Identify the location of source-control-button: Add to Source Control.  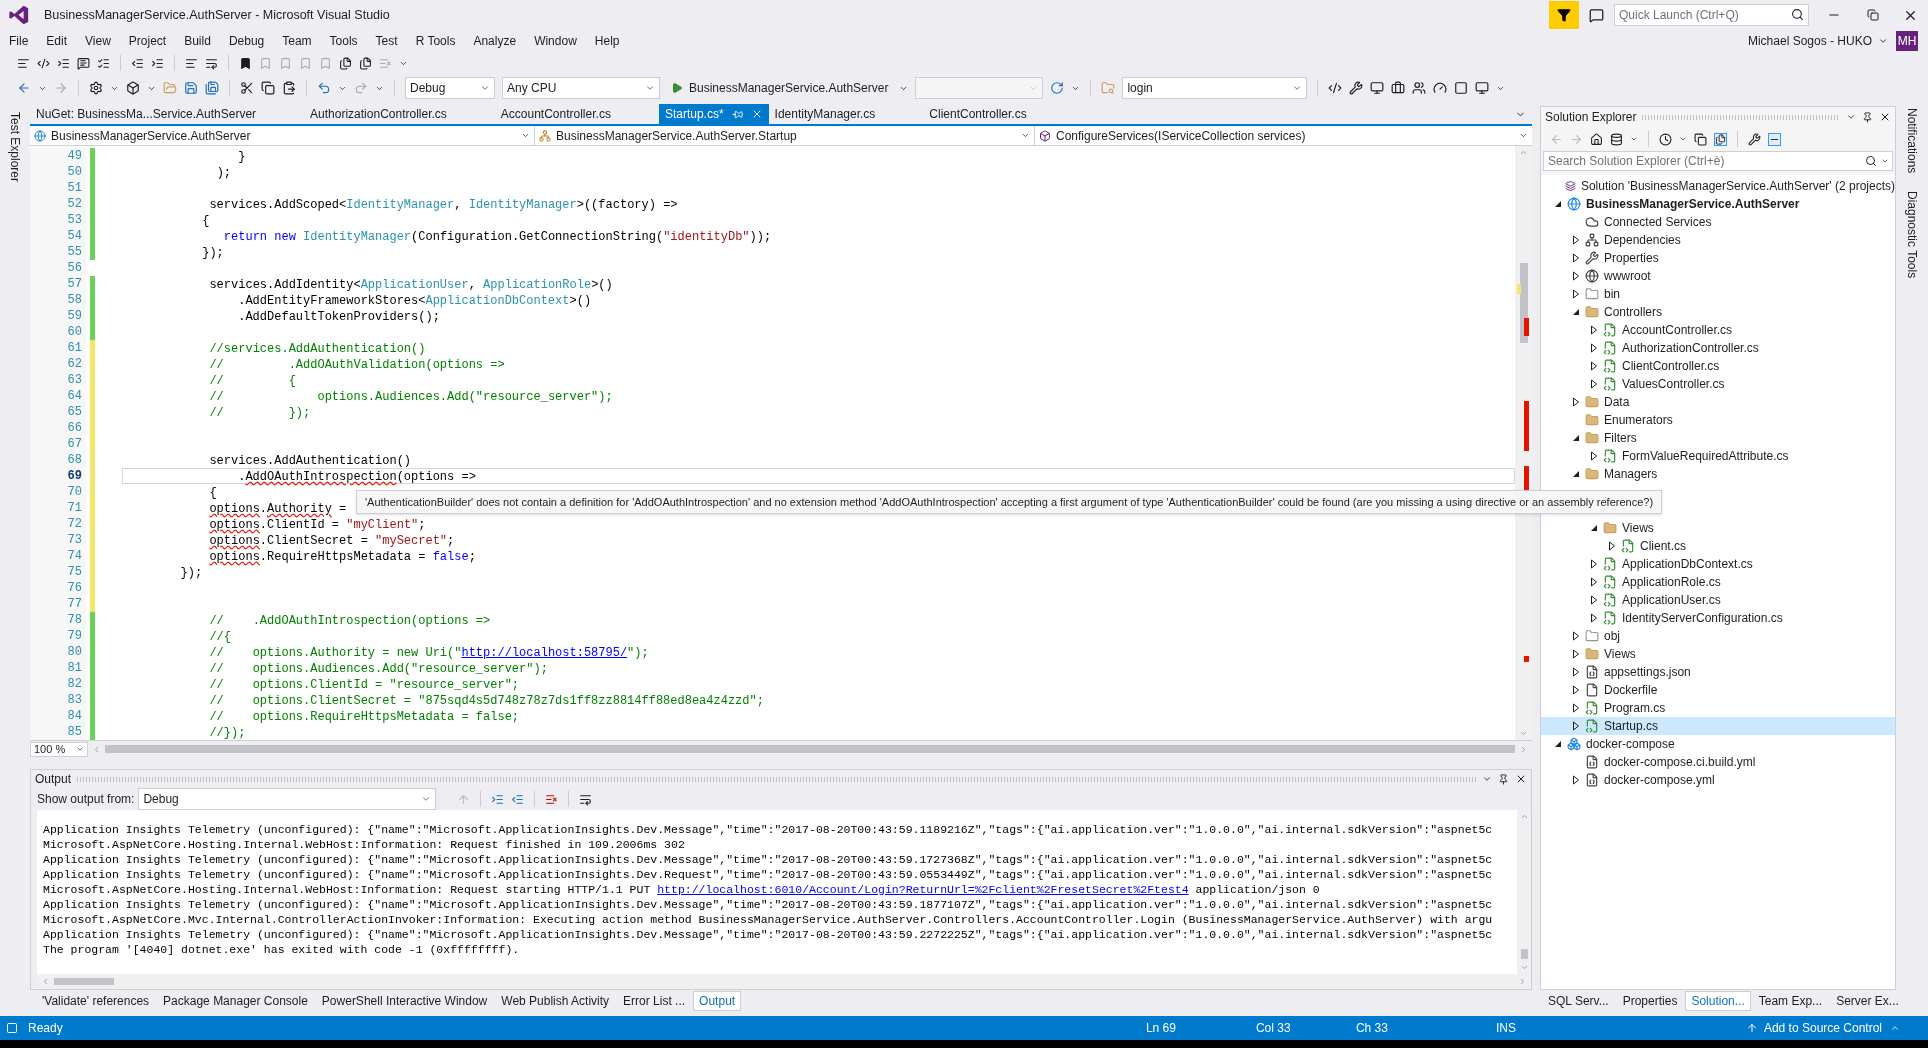
(1822, 1028).